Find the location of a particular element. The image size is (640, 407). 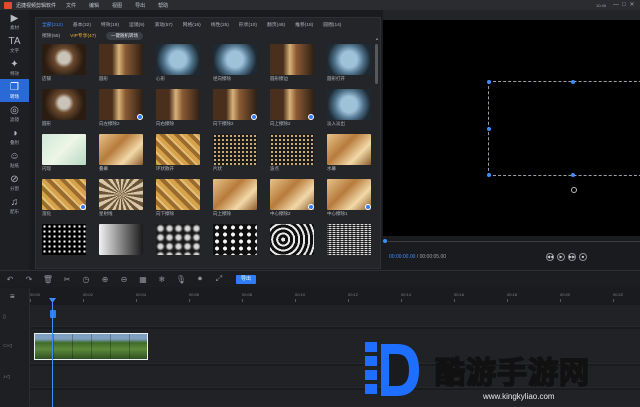

transition-item: 径向擦除 is located at coordinates (235, 63).